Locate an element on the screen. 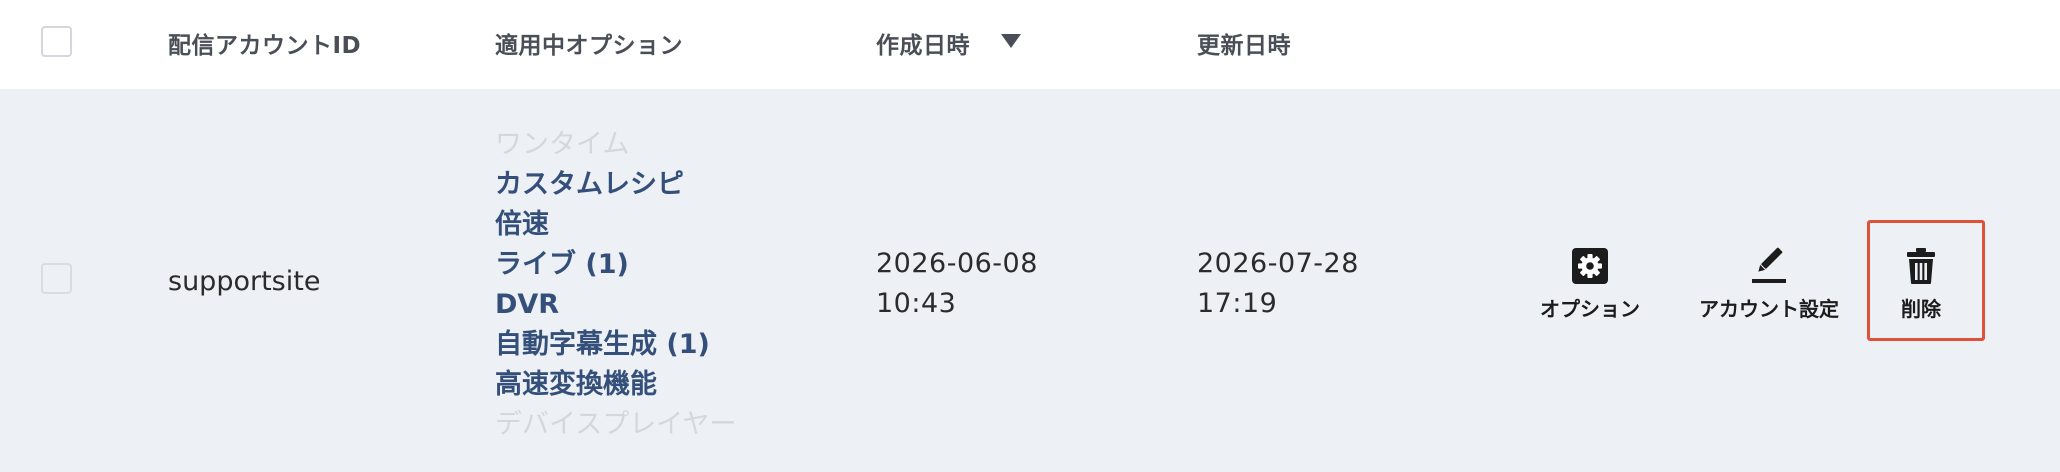 The image size is (2060, 472). trash-icon is located at coordinates (1921, 266).